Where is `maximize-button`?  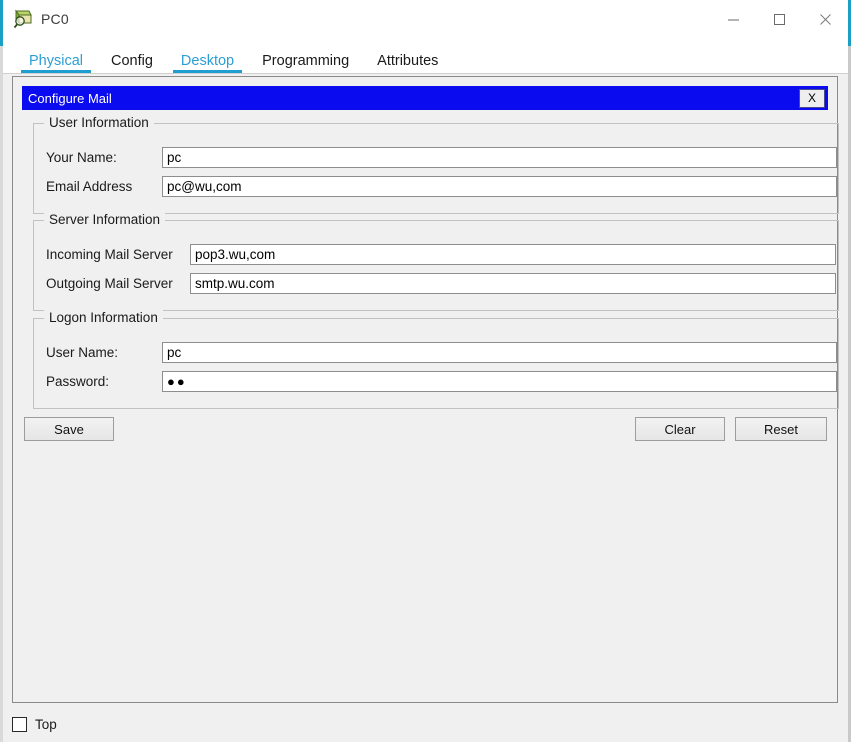 maximize-button is located at coordinates (779, 19).